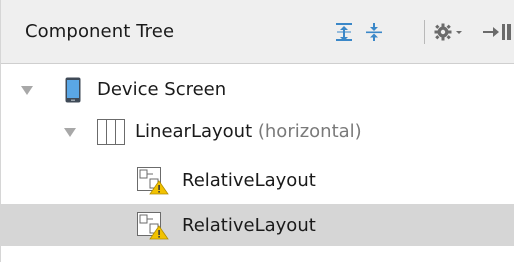 The height and width of the screenshot is (262, 514). What do you see at coordinates (111, 132) in the screenshot?
I see `linear-layout-icon` at bounding box center [111, 132].